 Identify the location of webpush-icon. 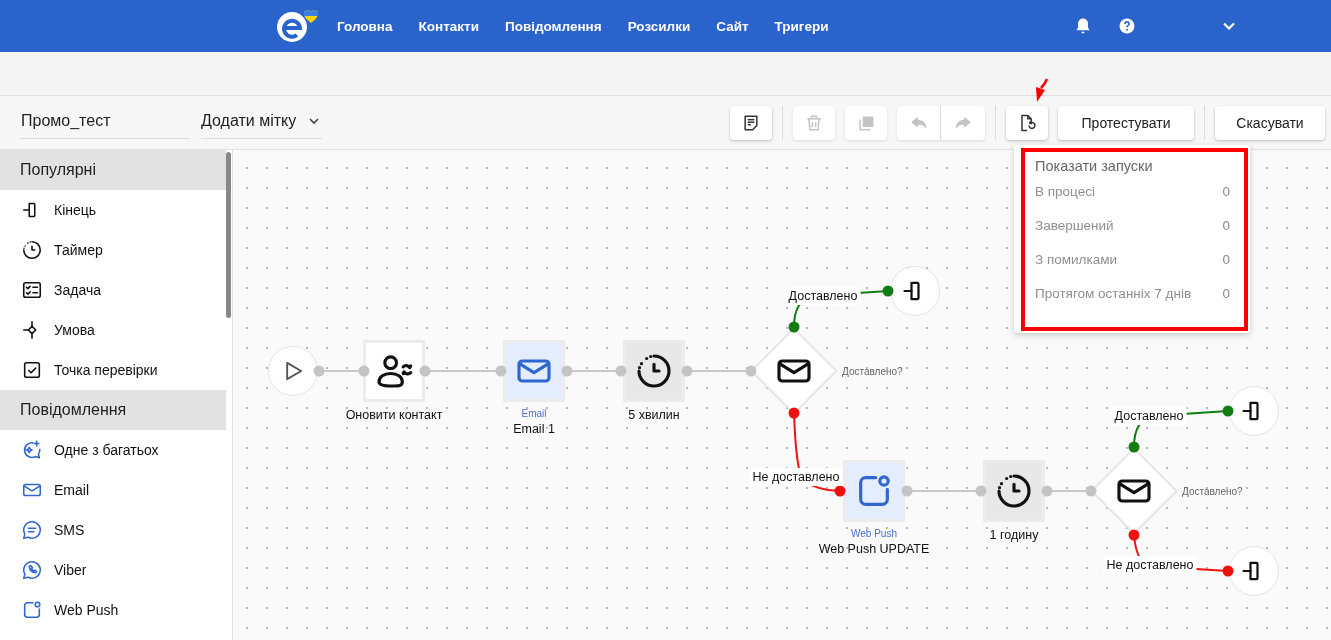
(32, 610).